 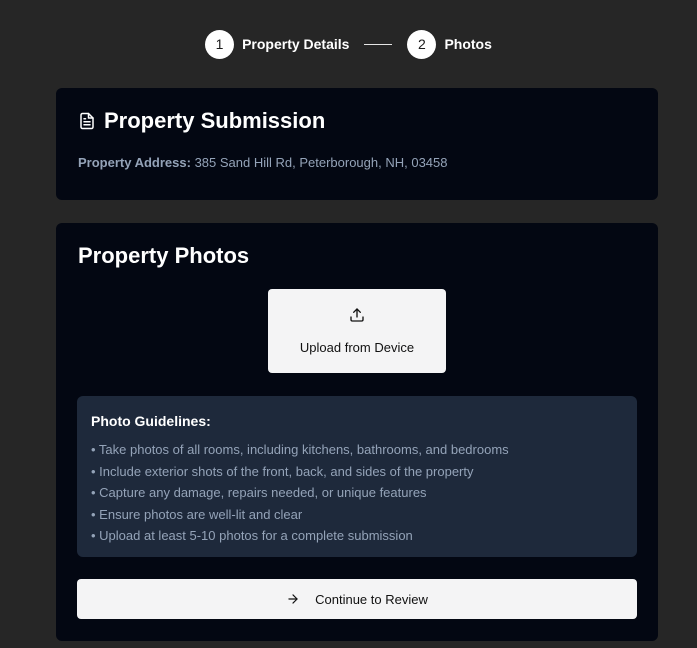 What do you see at coordinates (422, 44) in the screenshot?
I see `step-number: 2` at bounding box center [422, 44].